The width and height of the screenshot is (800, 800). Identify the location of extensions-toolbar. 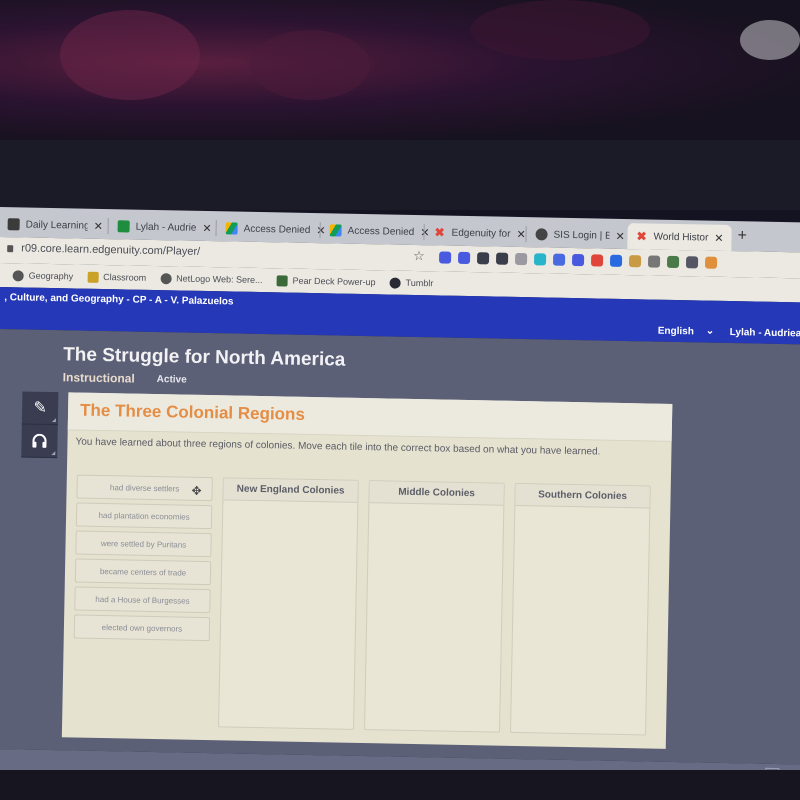
(578, 260).